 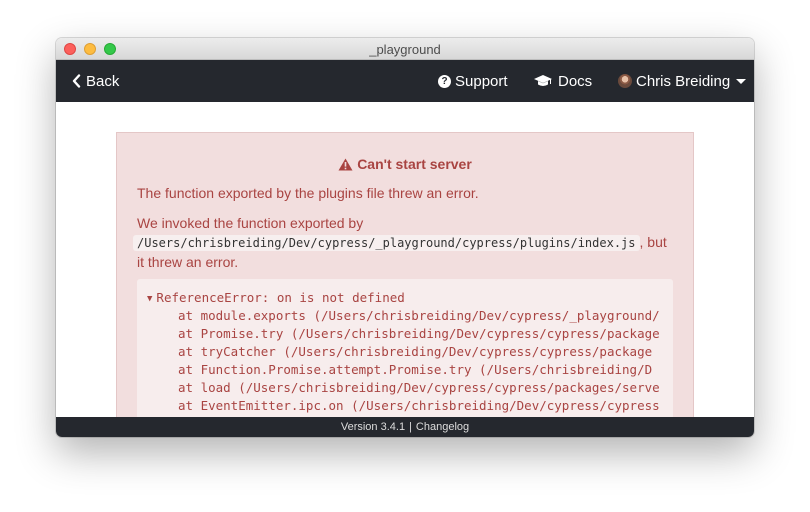 What do you see at coordinates (345, 164) in the screenshot?
I see `warning-triangle-icon` at bounding box center [345, 164].